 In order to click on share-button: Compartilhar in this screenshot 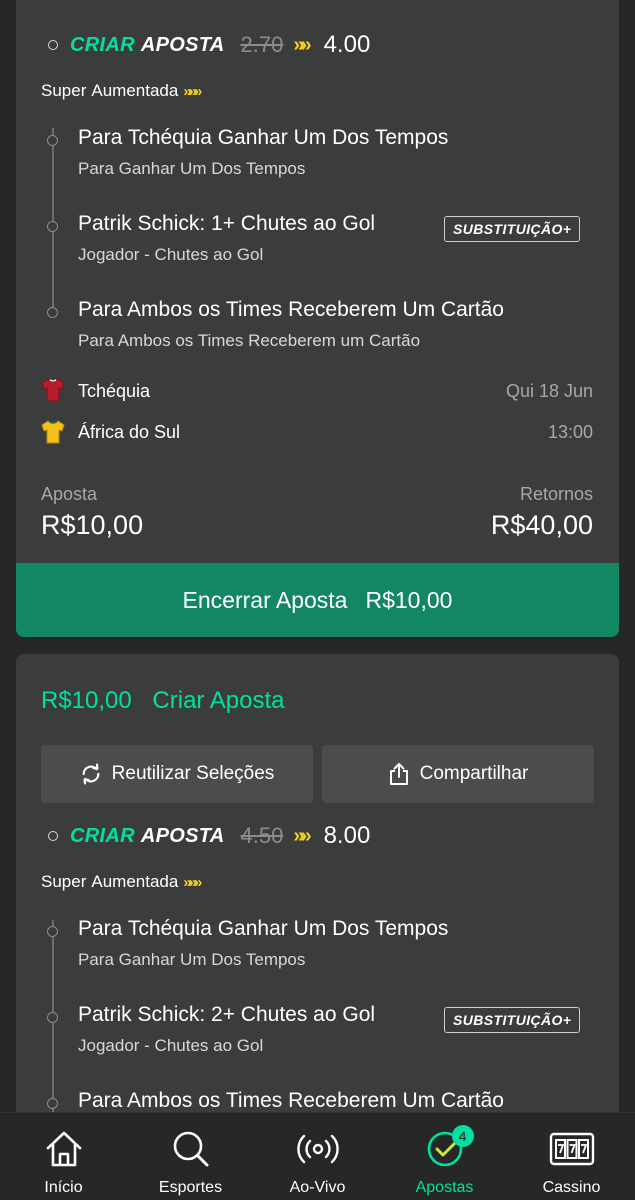, I will do `click(458, 774)`.